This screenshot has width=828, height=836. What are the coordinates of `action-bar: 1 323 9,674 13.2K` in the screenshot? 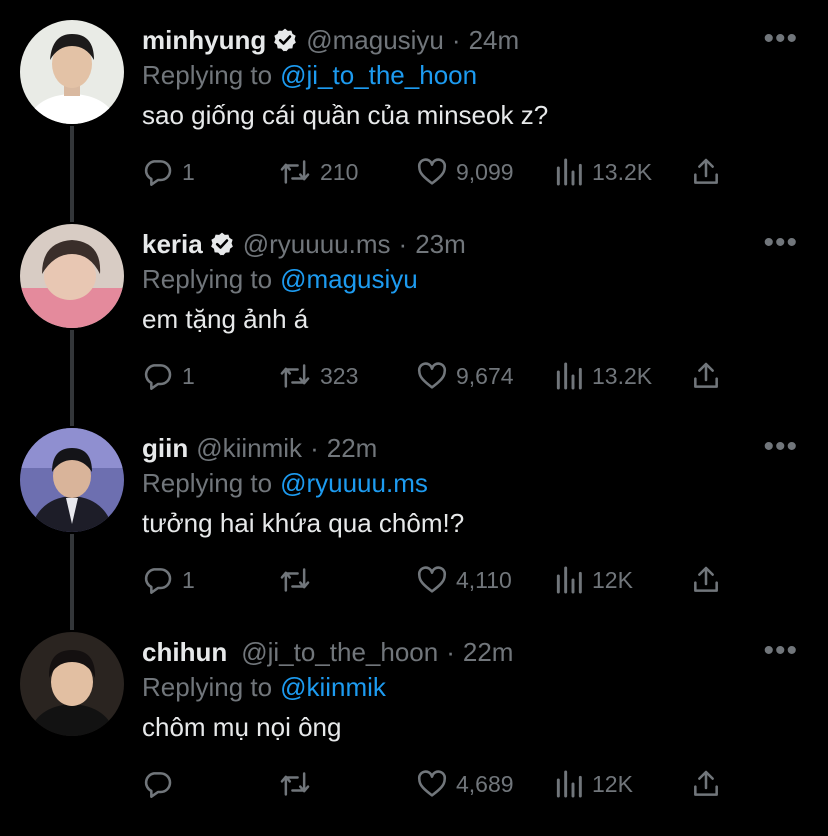 It's located at (437, 376).